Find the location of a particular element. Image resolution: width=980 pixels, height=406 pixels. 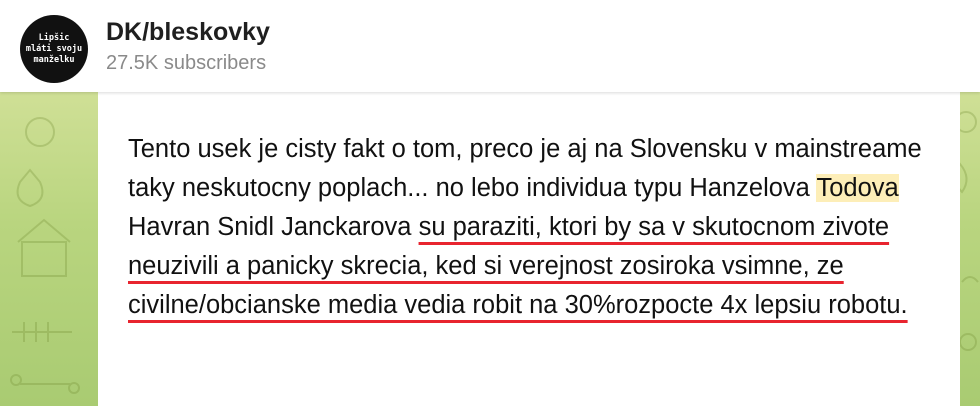

channel-avatar: Lipšic mláti svoju manželku is located at coordinates (54, 49).